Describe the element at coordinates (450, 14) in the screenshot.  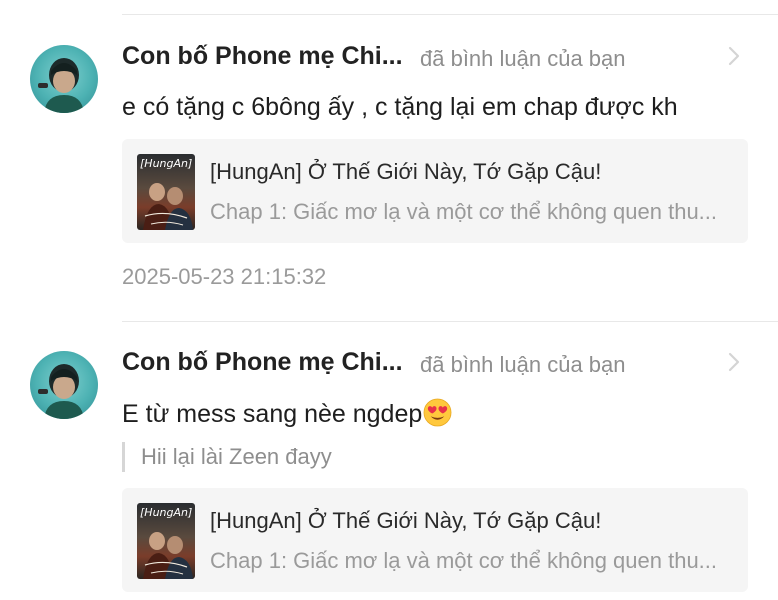
I see `divider-top` at that location.